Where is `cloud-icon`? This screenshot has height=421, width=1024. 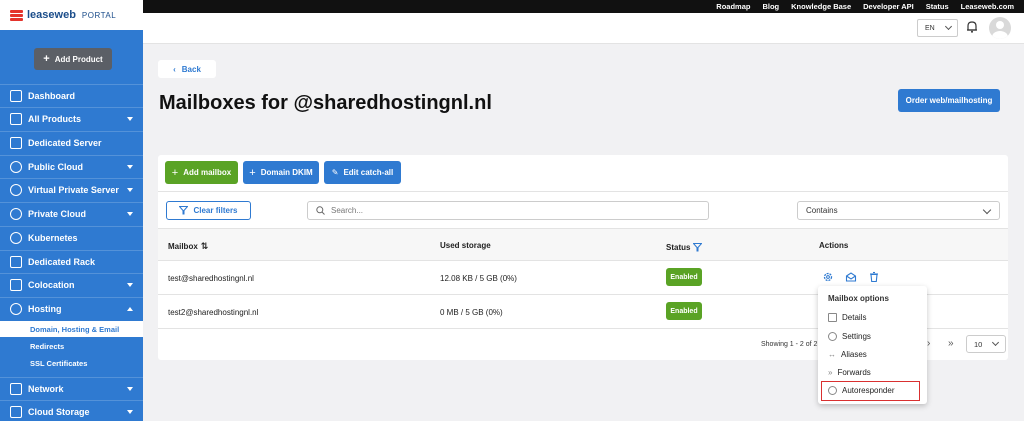
cloud-icon is located at coordinates (16, 167).